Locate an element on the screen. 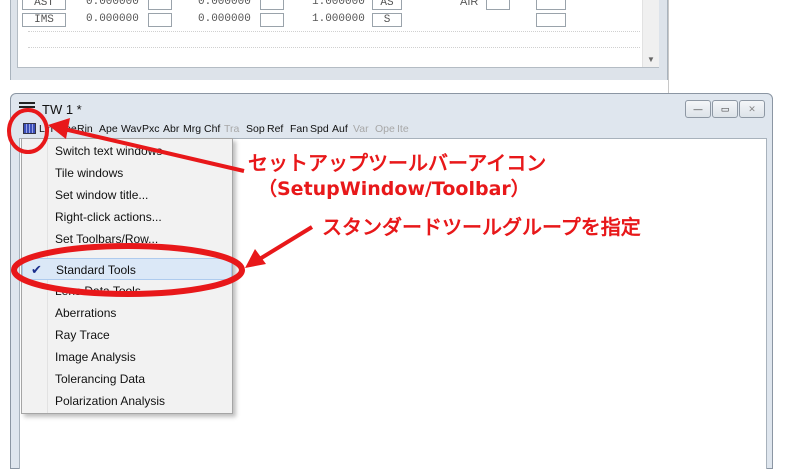  toolbar-button-spd: Spd is located at coordinates (319, 129).